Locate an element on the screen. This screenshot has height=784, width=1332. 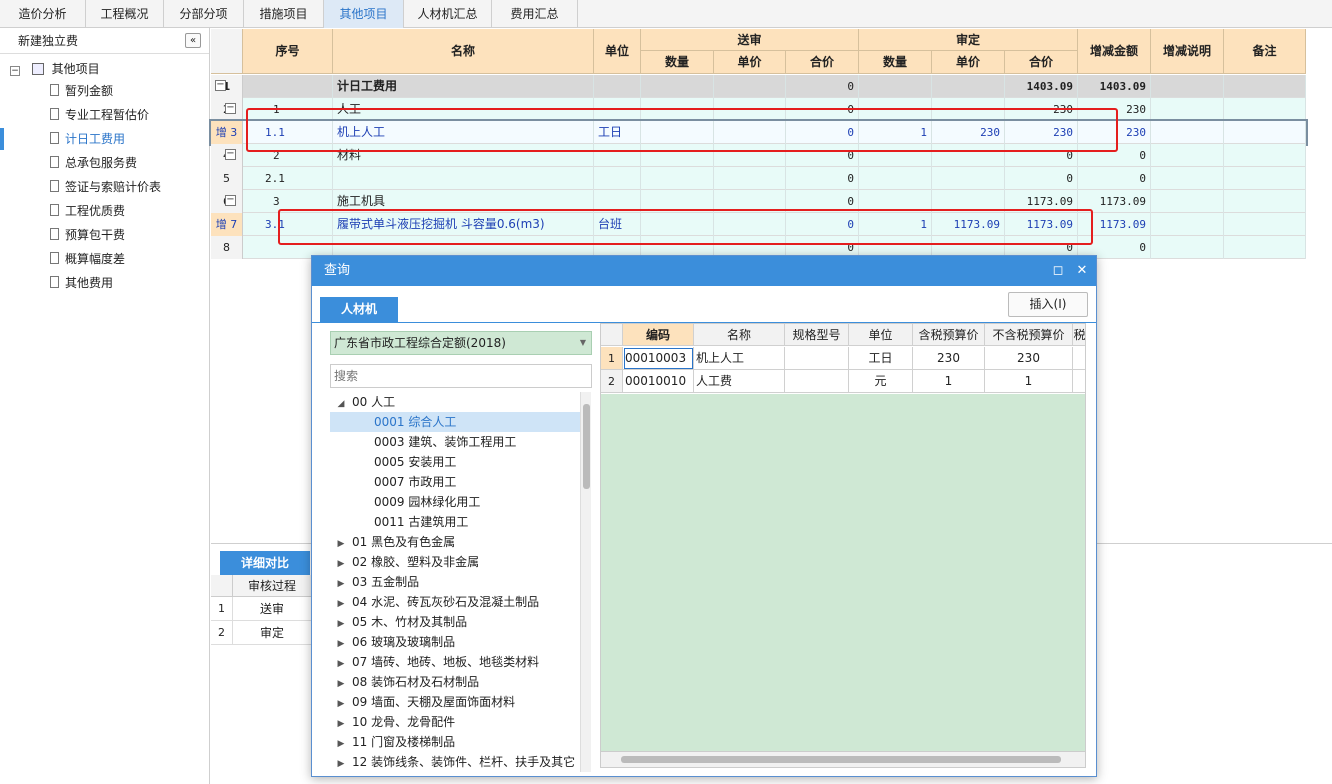
cell-a-price: 230 is located at coordinates (968, 132).